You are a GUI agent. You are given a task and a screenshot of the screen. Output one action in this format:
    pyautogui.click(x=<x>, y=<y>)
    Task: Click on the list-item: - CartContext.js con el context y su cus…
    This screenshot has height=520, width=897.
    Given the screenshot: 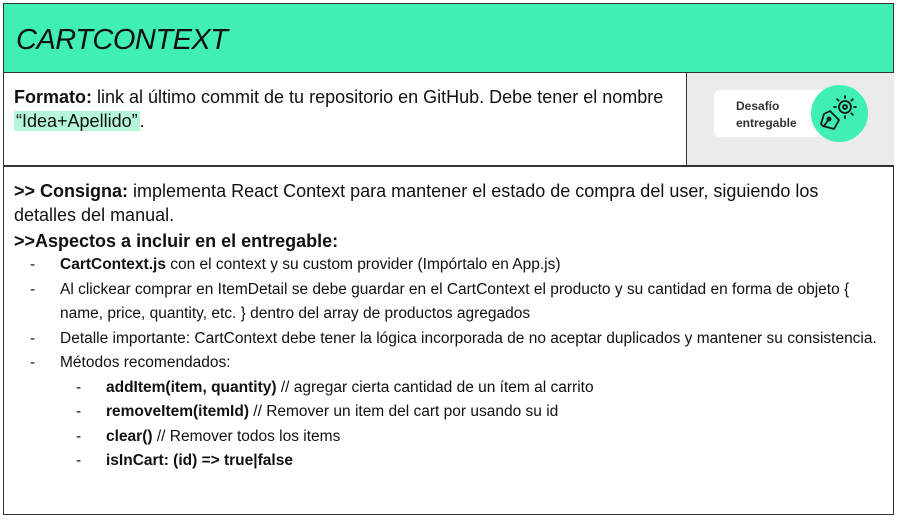 What is the action you would take?
    pyautogui.click(x=449, y=265)
    